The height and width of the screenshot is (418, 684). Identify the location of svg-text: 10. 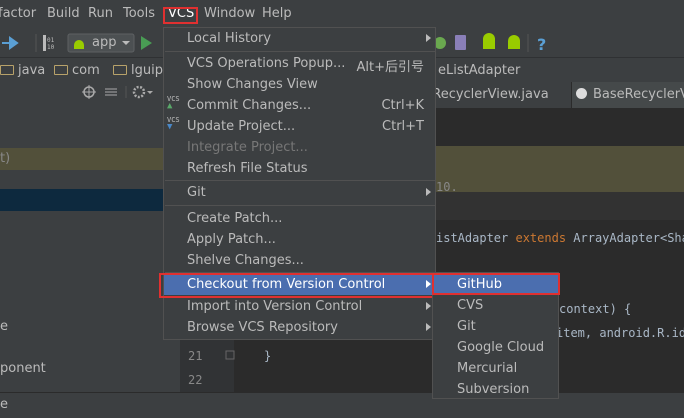
(51, 47).